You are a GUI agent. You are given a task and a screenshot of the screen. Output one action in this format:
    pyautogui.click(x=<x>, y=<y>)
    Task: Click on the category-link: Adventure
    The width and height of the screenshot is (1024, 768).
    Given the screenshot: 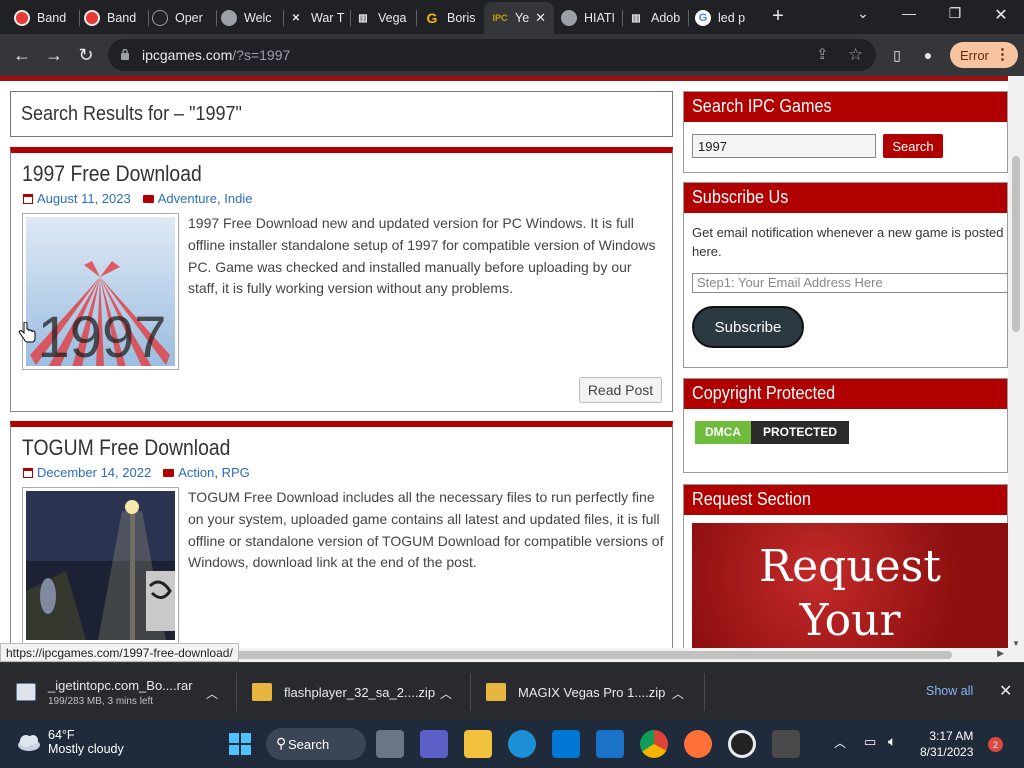 What is the action you would take?
    pyautogui.click(x=187, y=198)
    